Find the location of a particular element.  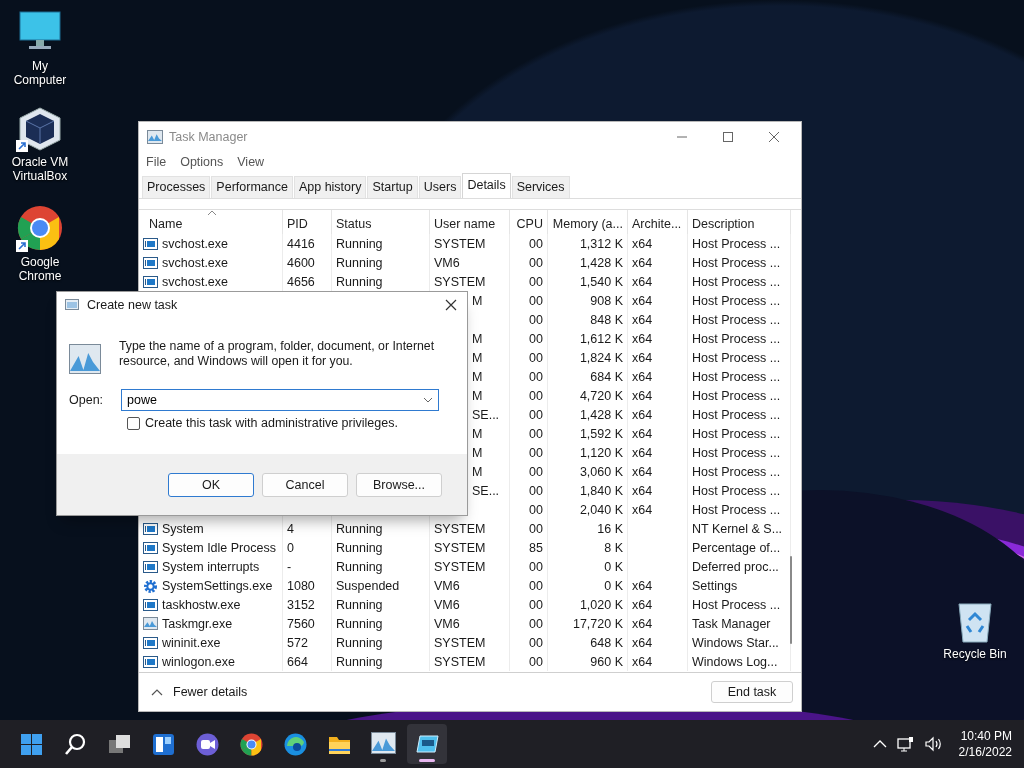

column-header: Description is located at coordinates (739, 222).